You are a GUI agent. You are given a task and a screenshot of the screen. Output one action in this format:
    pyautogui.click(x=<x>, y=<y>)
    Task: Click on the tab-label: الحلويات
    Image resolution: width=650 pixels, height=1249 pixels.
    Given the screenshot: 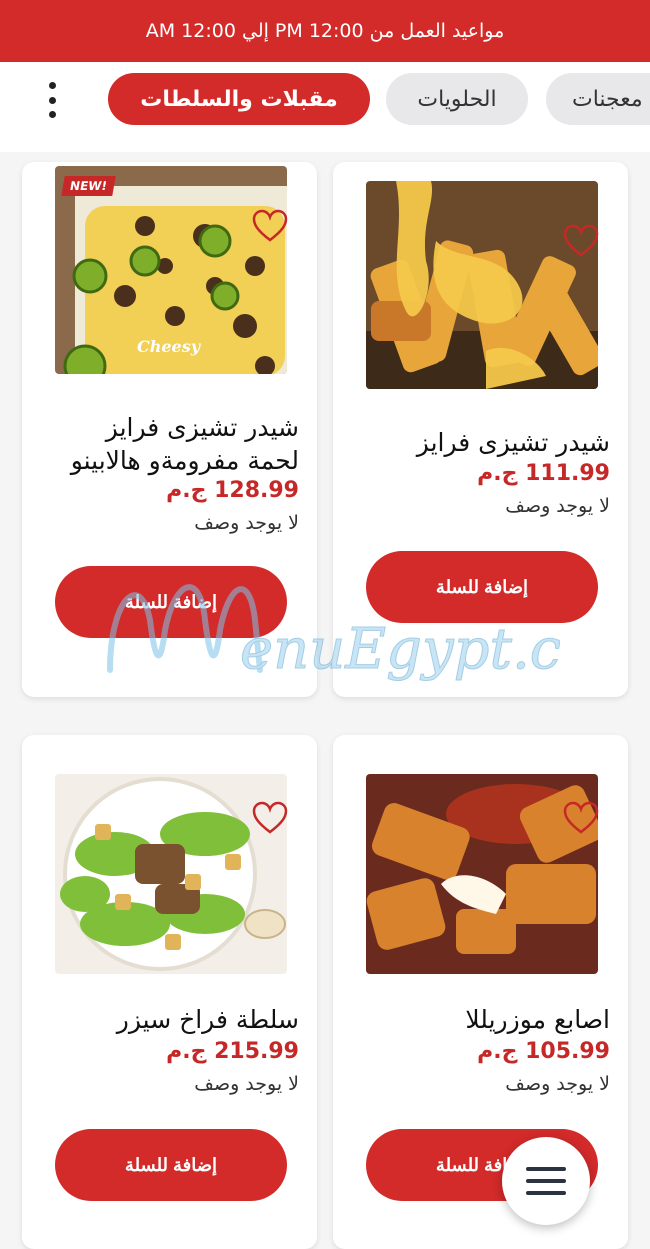 What is the action you would take?
    pyautogui.click(x=457, y=99)
    